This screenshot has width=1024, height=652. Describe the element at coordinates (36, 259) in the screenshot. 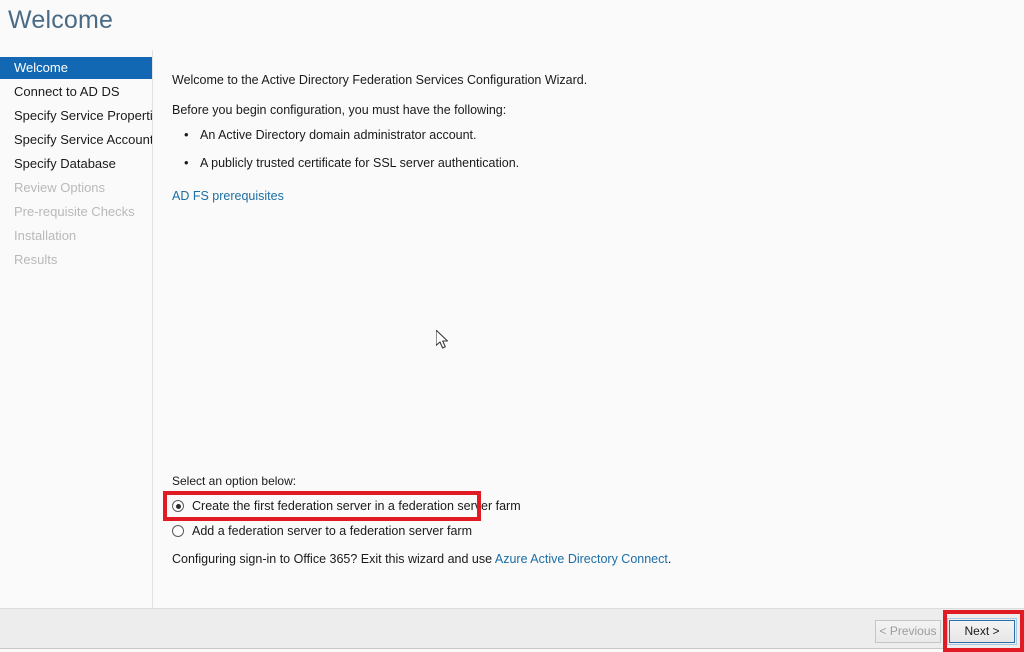

I see `sidebar-item-label: Results` at that location.